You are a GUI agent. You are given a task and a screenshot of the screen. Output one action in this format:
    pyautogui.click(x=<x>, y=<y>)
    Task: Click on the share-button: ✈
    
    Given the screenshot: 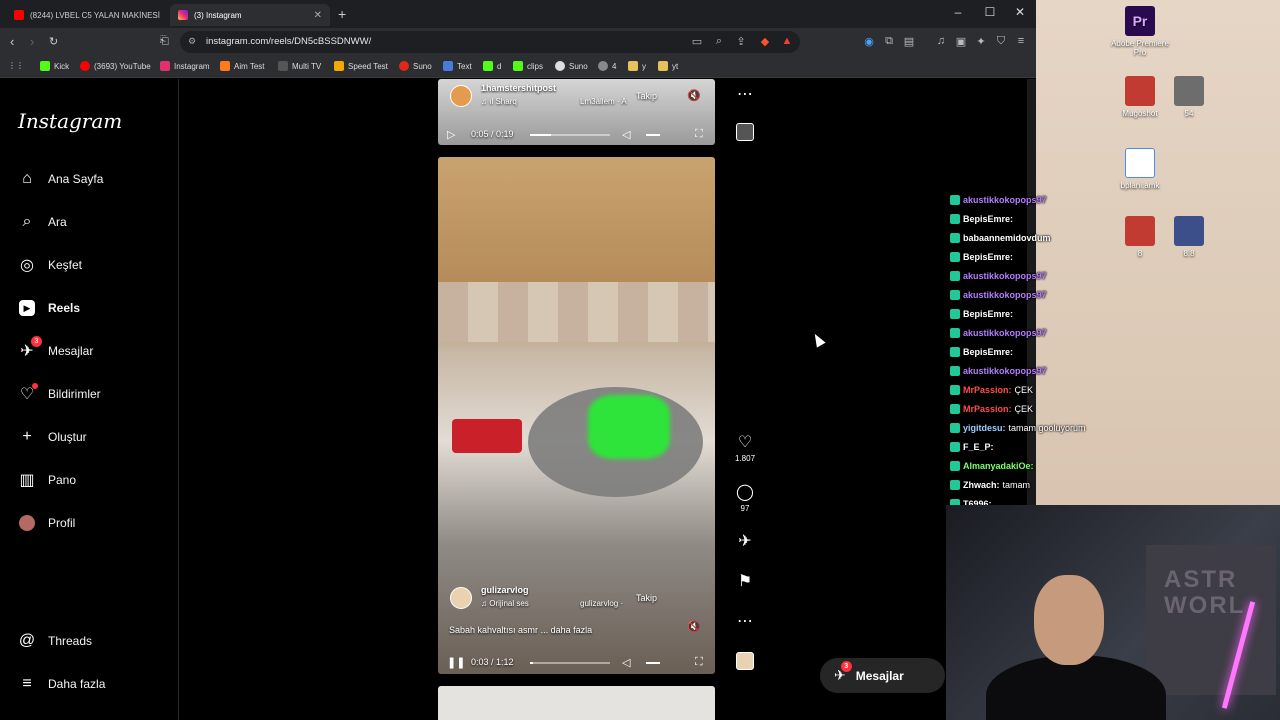 What is the action you would take?
    pyautogui.click(x=745, y=541)
    